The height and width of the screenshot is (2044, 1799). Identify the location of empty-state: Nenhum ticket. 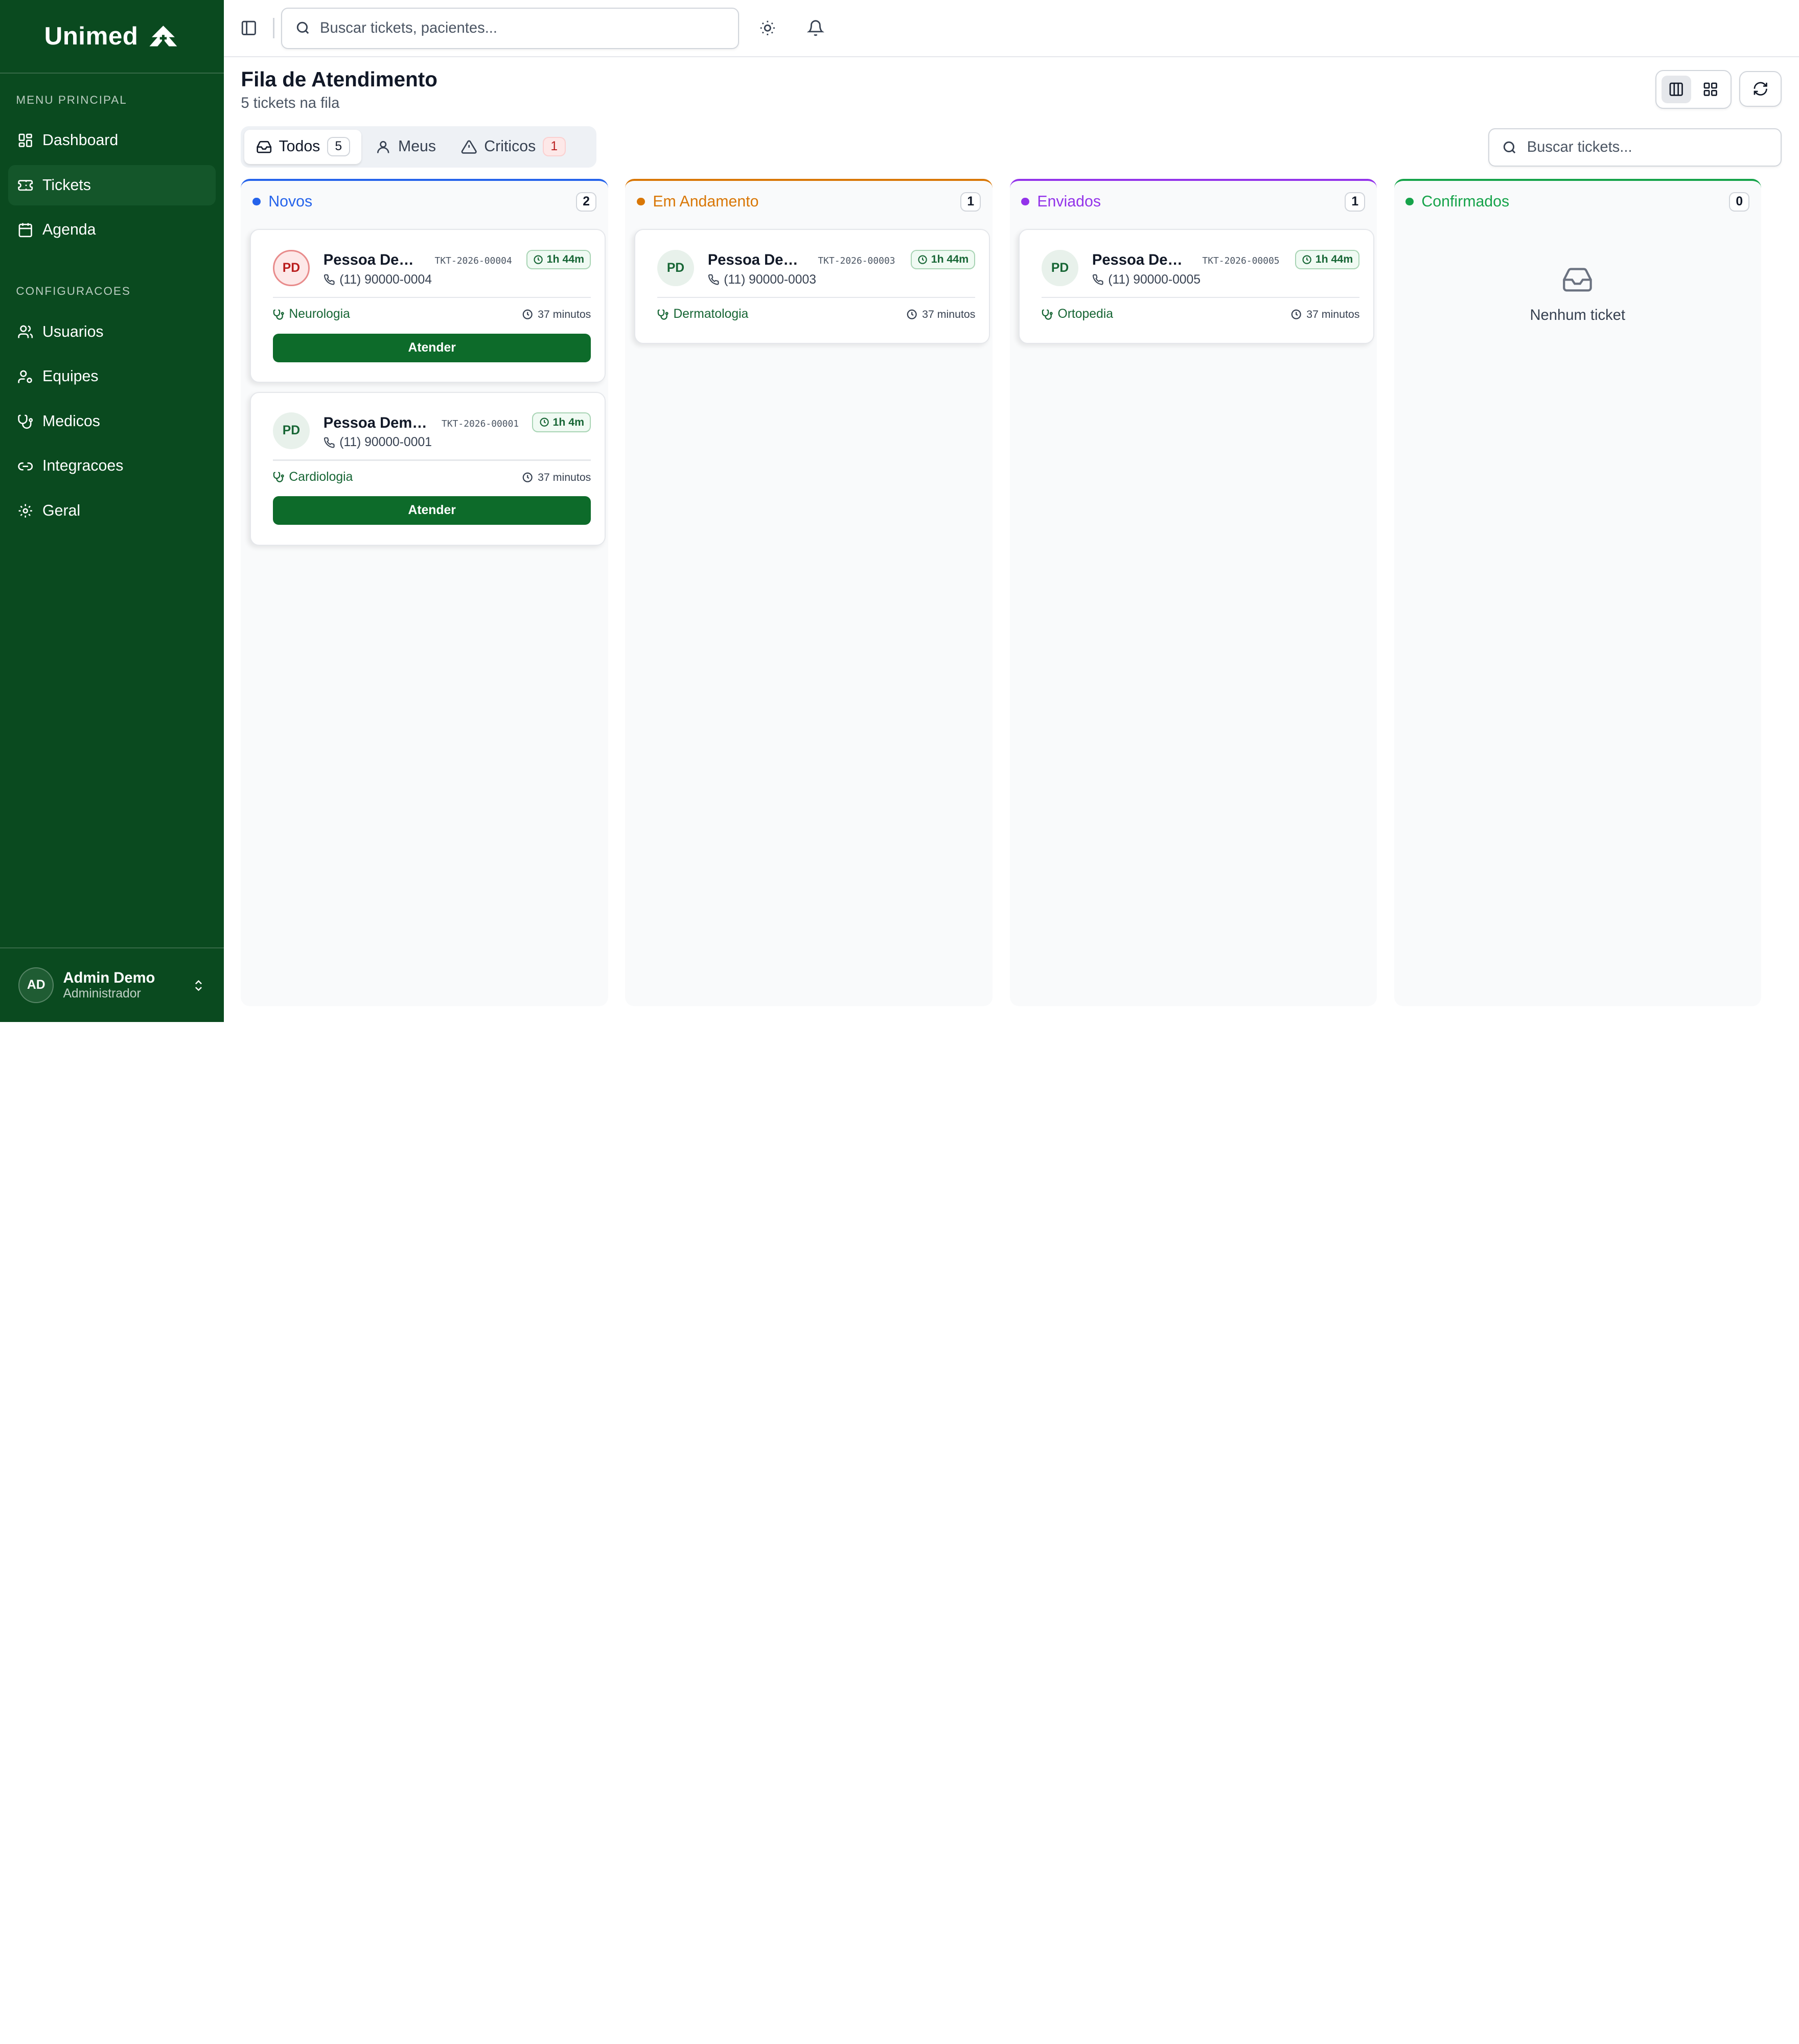
(1577, 294).